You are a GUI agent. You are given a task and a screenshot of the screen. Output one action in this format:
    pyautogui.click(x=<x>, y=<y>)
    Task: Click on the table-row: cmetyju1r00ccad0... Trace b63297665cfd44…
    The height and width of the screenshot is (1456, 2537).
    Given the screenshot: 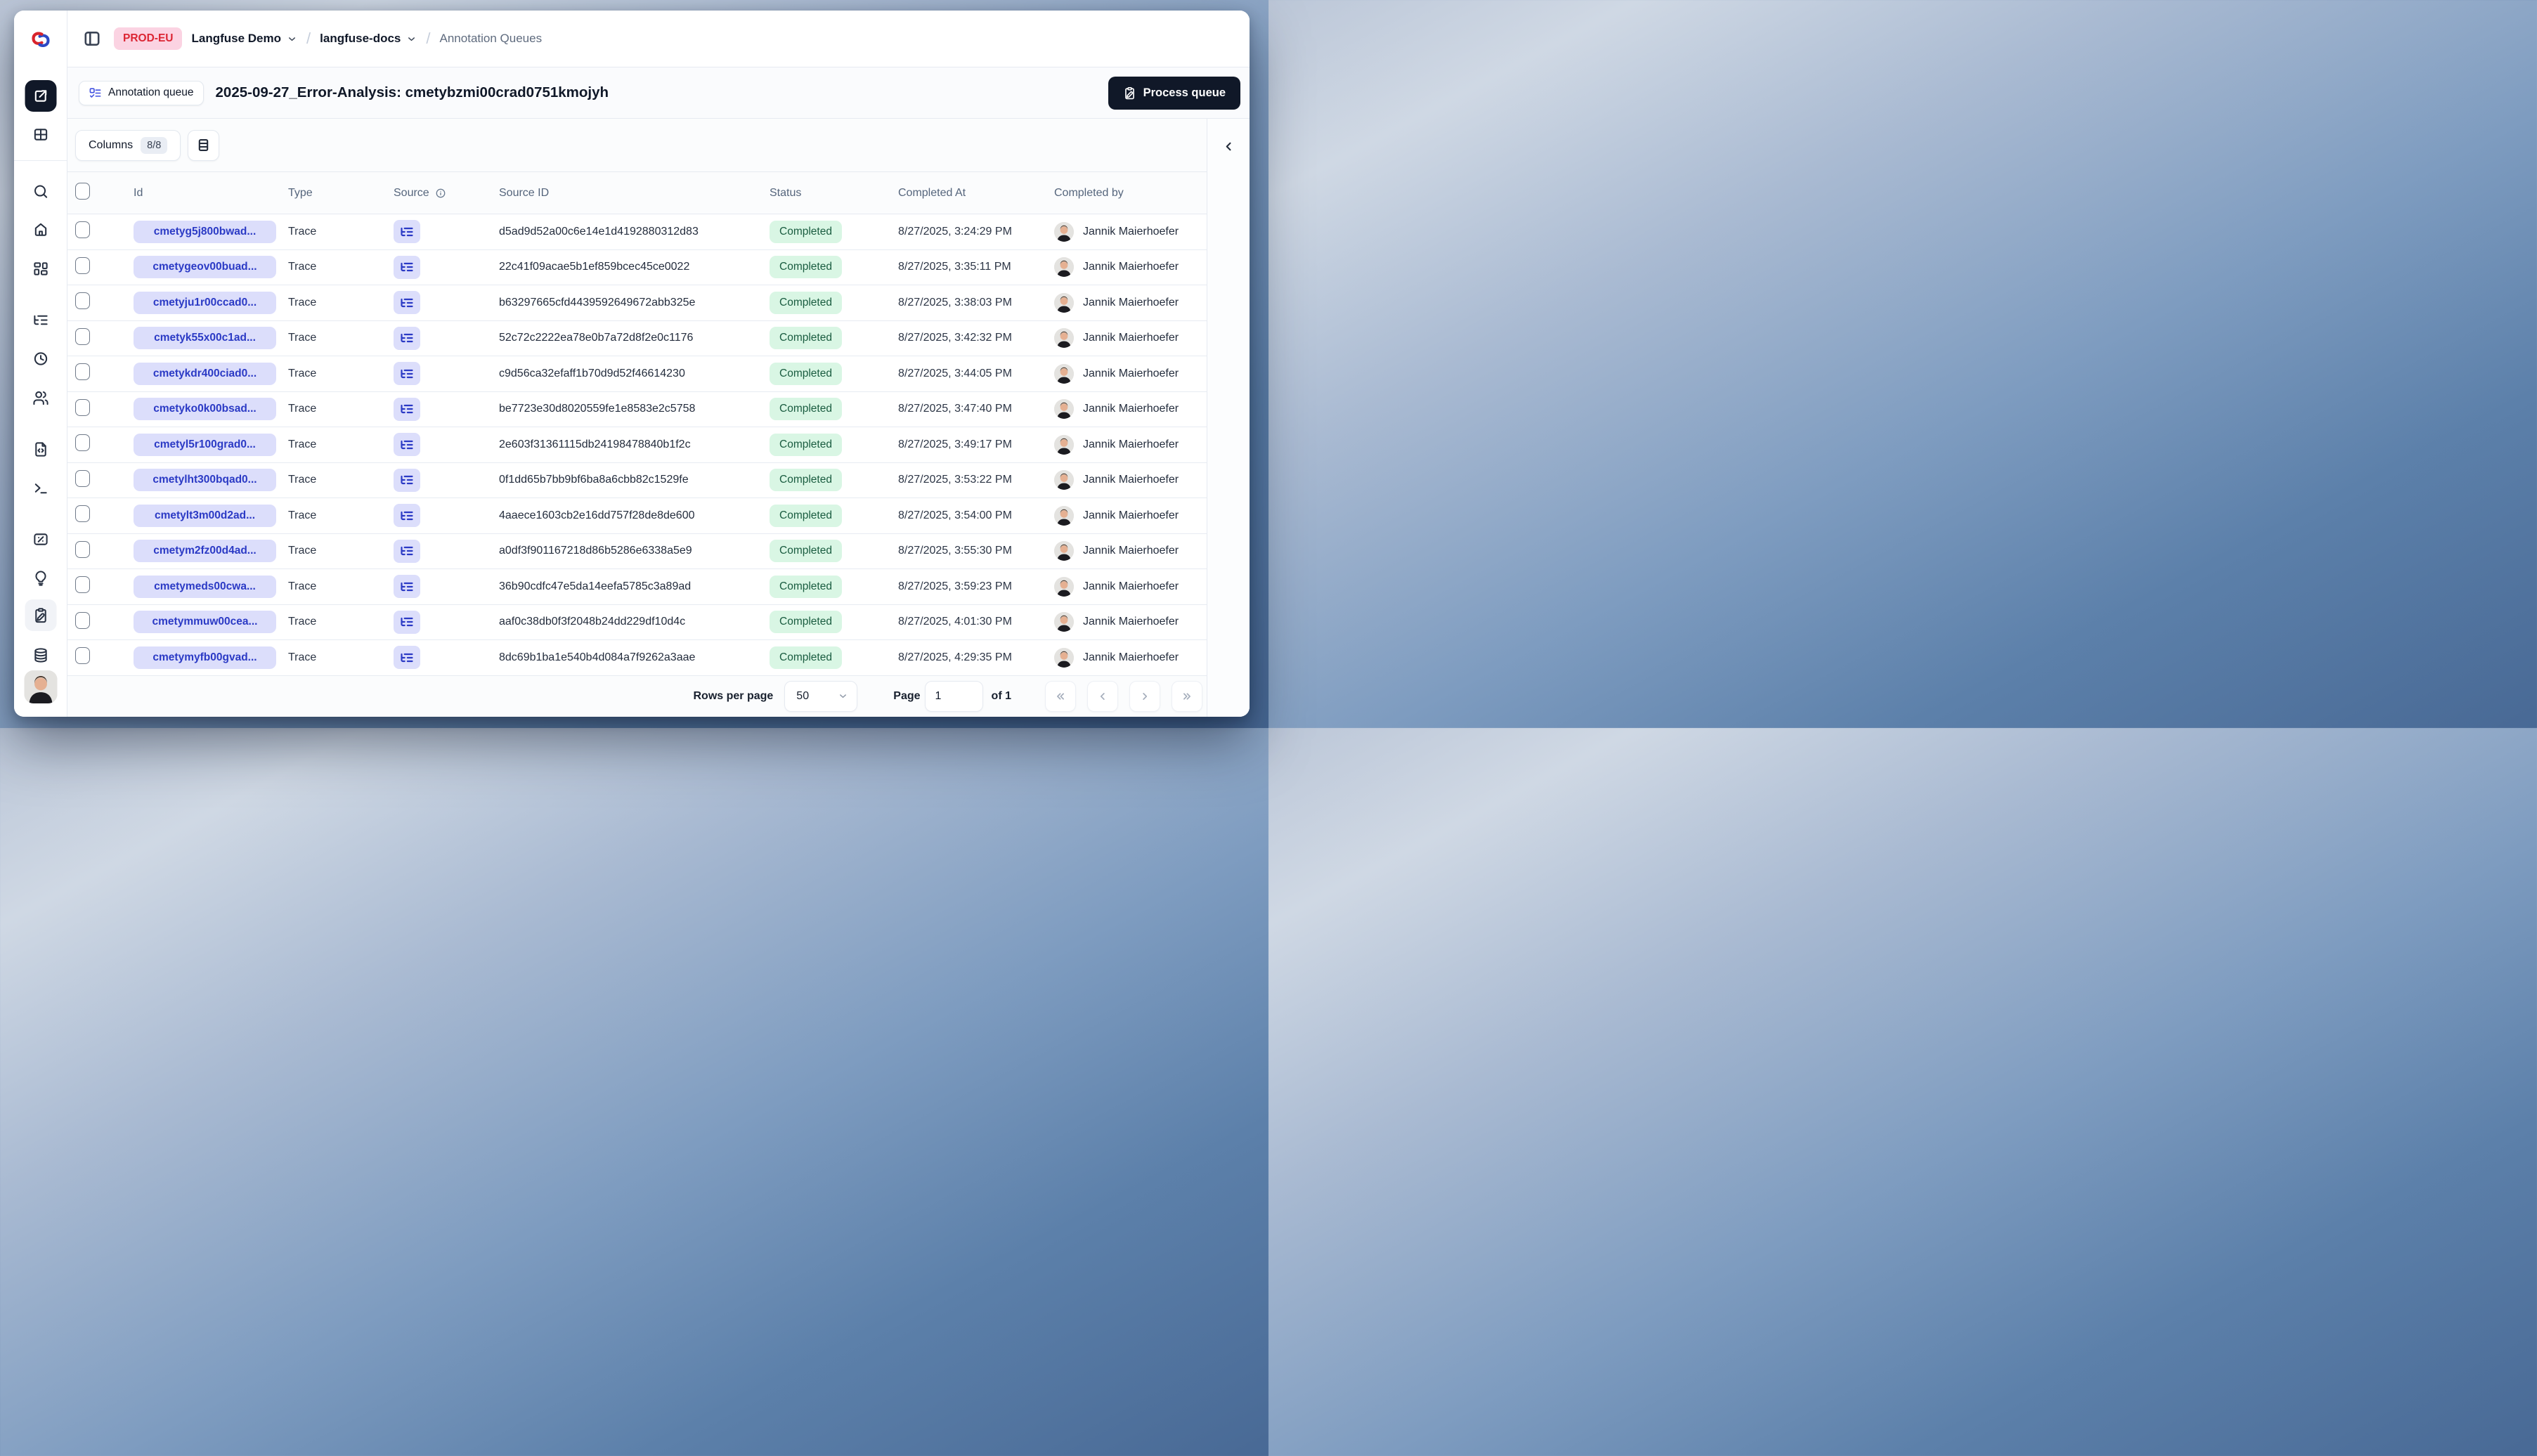 What is the action you would take?
    pyautogui.click(x=637, y=303)
    